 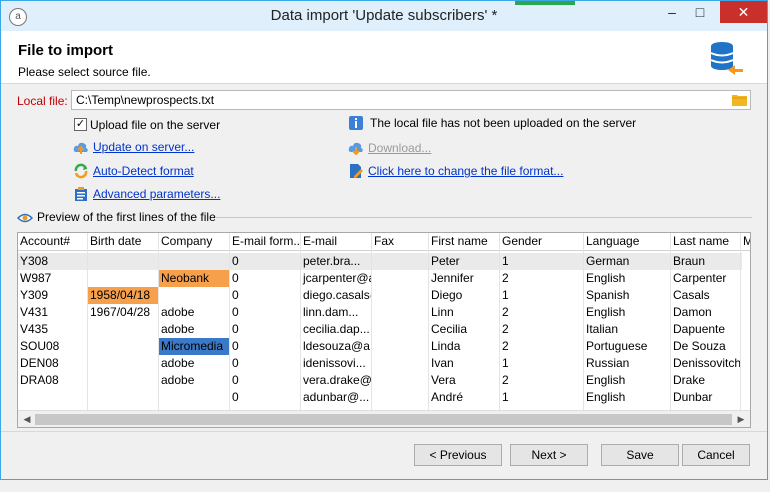 What do you see at coordinates (123, 242) in the screenshot?
I see `column-header: Birth date` at bounding box center [123, 242].